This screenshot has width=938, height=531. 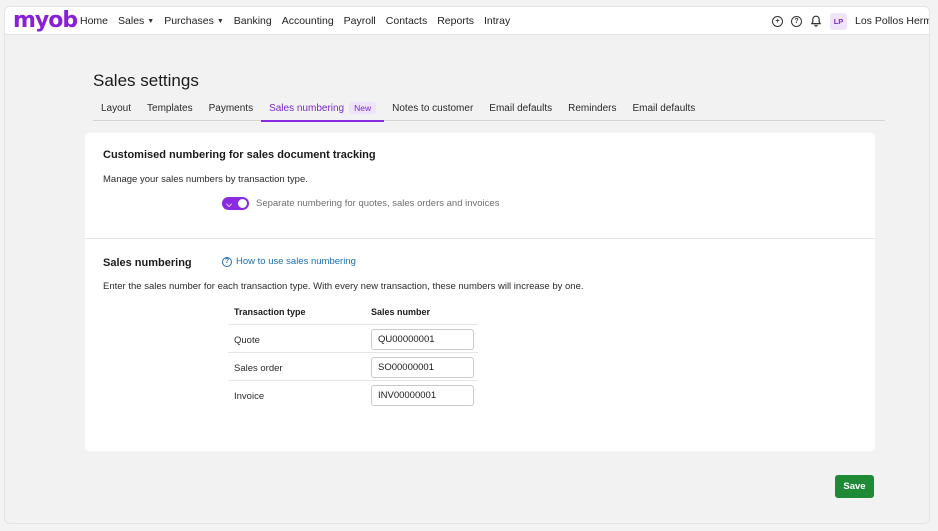 What do you see at coordinates (170, 108) in the screenshot?
I see `tab-label: Templates` at bounding box center [170, 108].